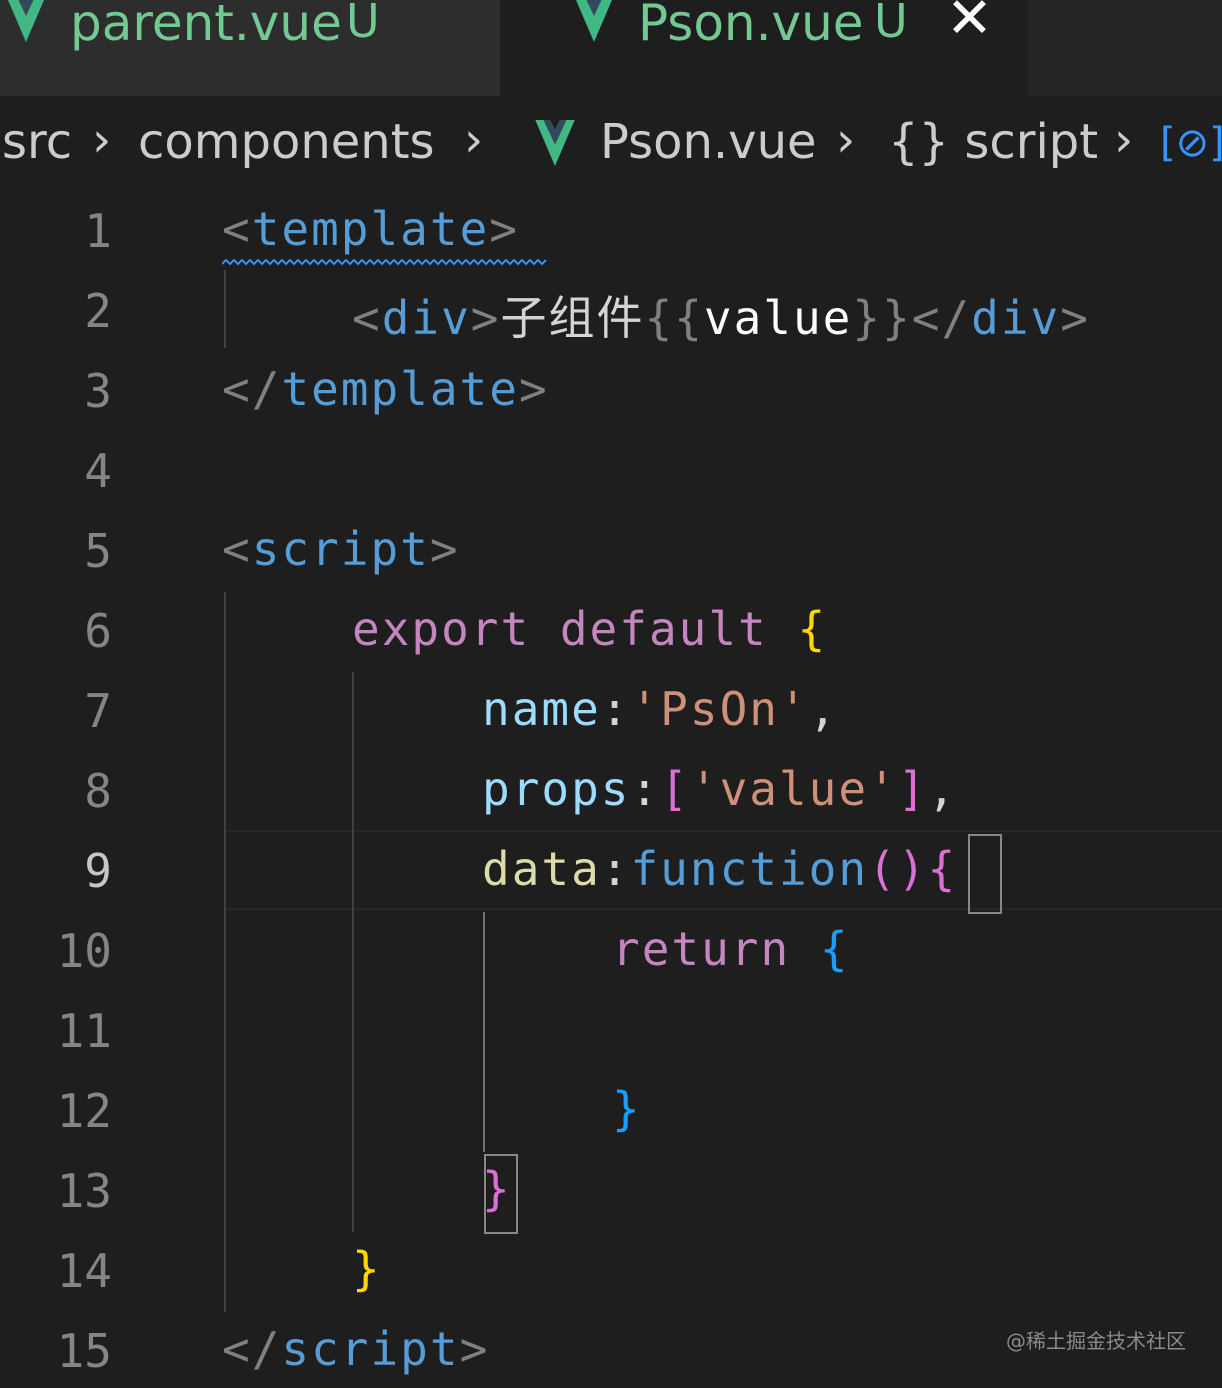 This screenshot has height=1388, width=1222. I want to click on line-number-current: 9, so click(98, 871).